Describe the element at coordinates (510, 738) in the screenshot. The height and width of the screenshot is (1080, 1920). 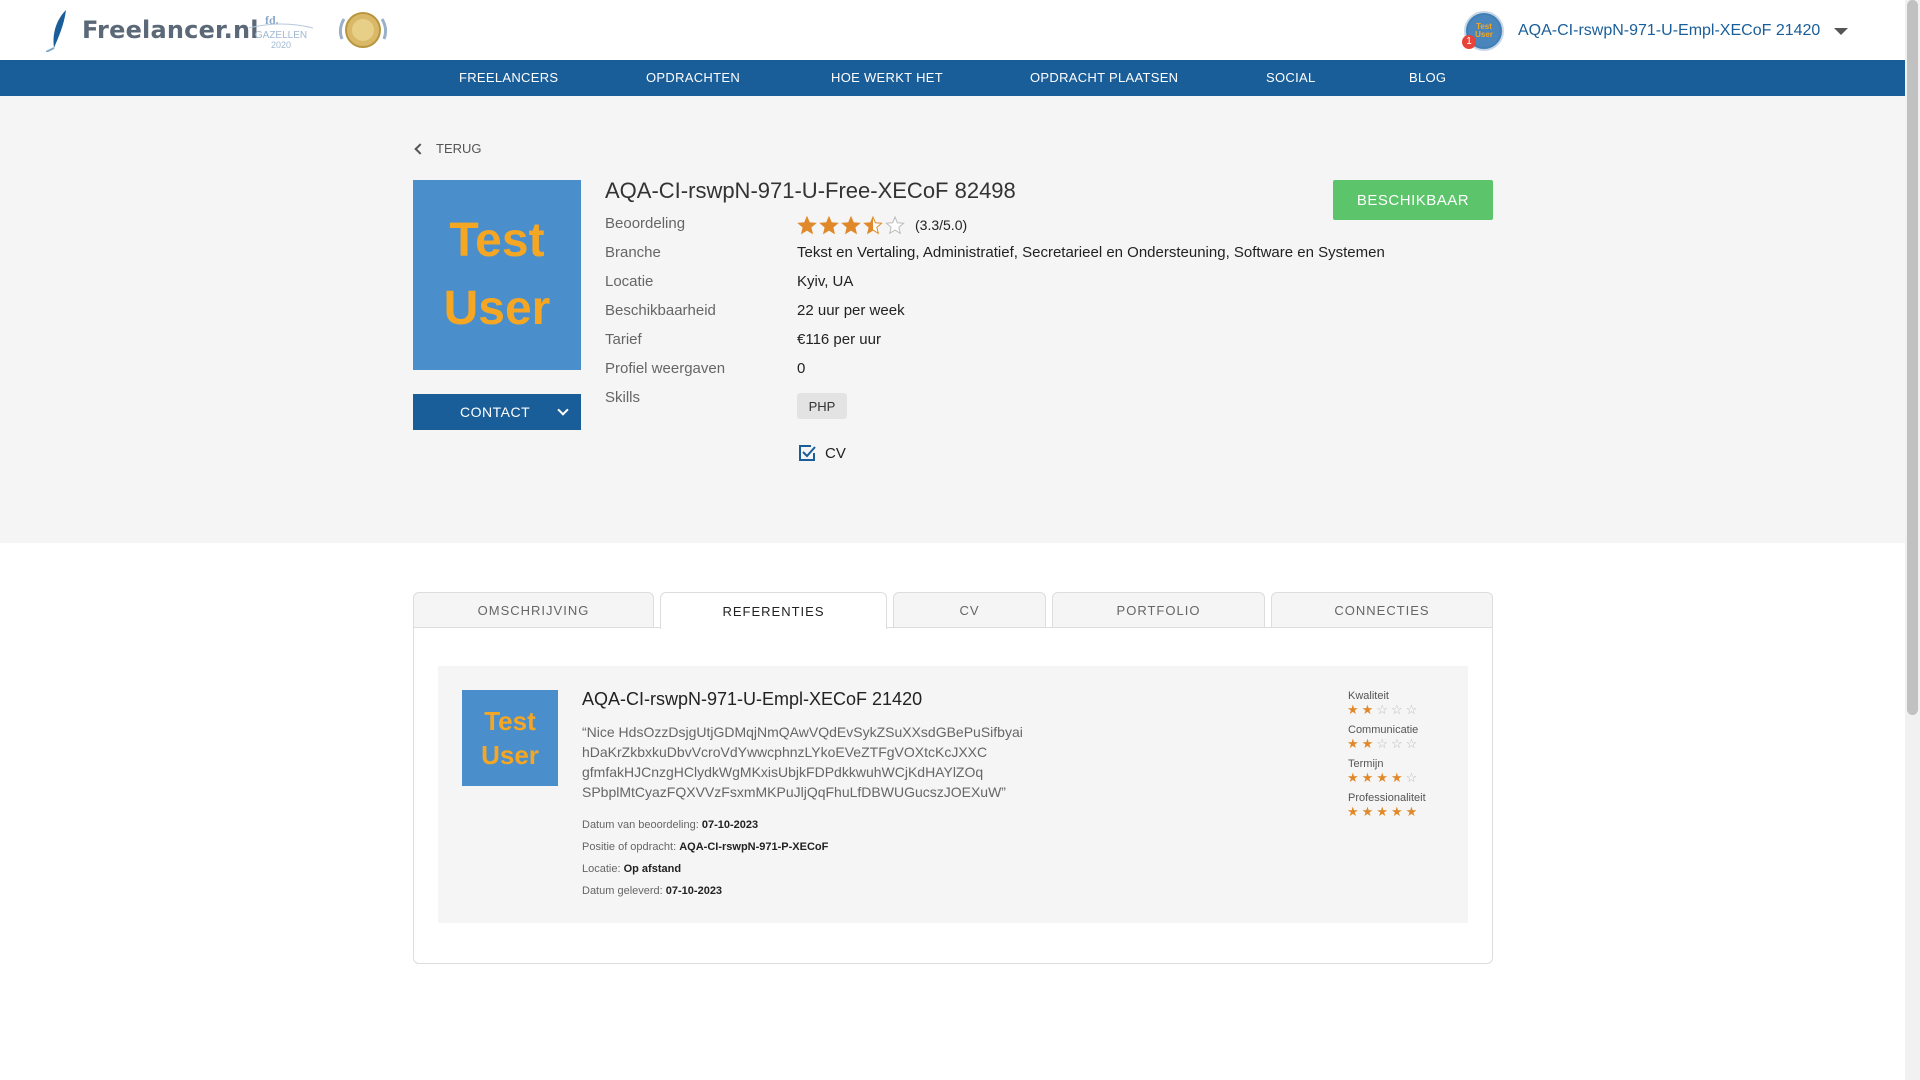
I see `reference-avatar: Test User` at that location.